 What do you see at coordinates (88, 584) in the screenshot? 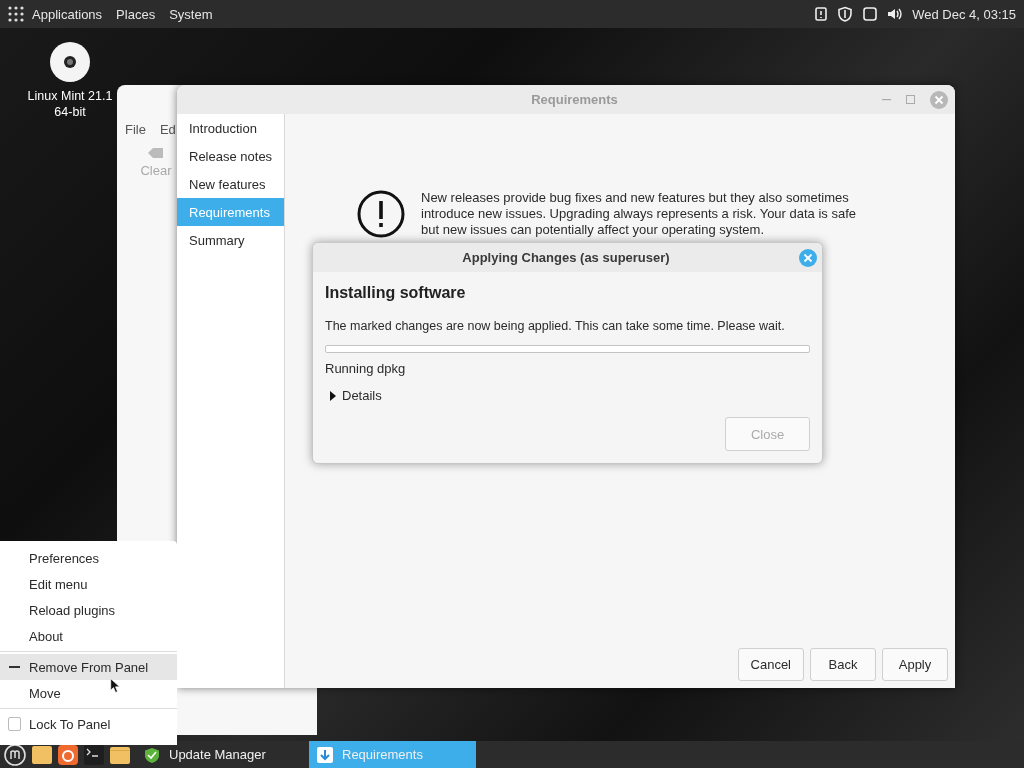
I see `menu-item: Edit menu` at bounding box center [88, 584].